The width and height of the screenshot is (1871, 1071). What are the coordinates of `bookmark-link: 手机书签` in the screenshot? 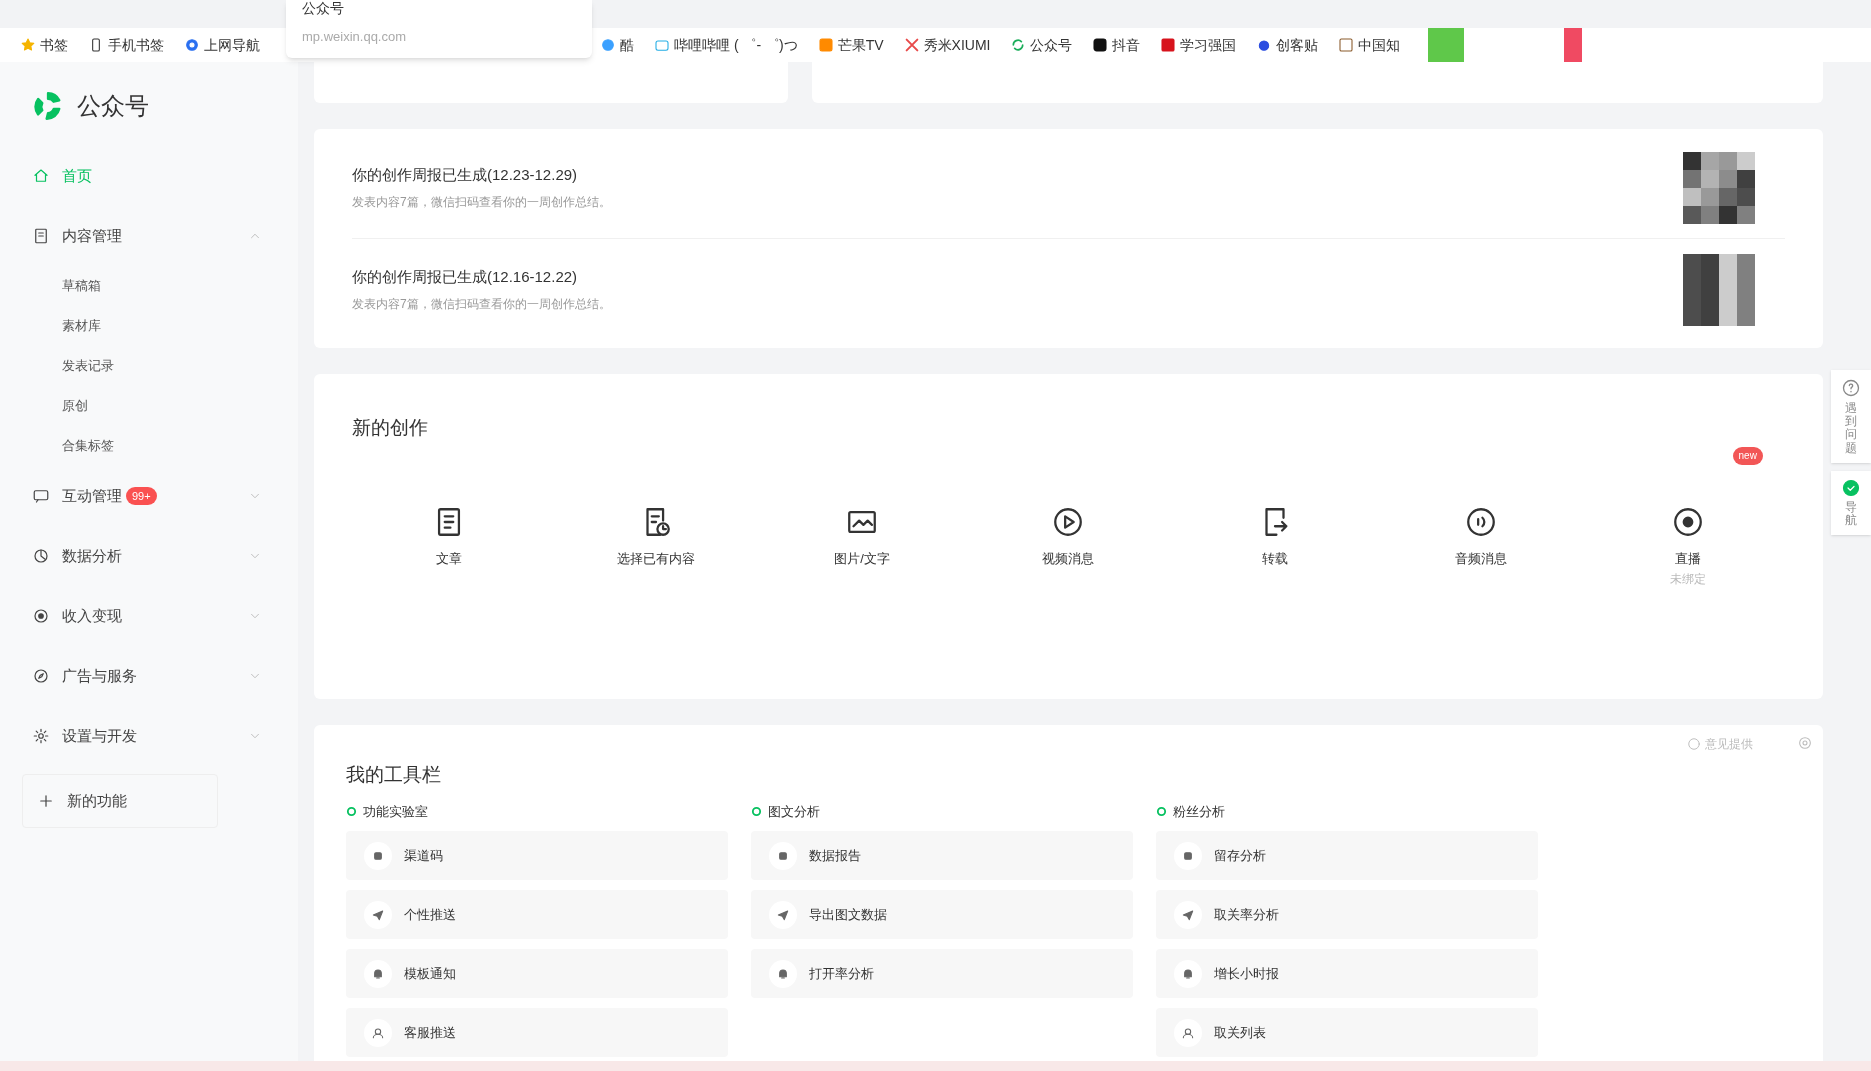 It's located at (126, 45).